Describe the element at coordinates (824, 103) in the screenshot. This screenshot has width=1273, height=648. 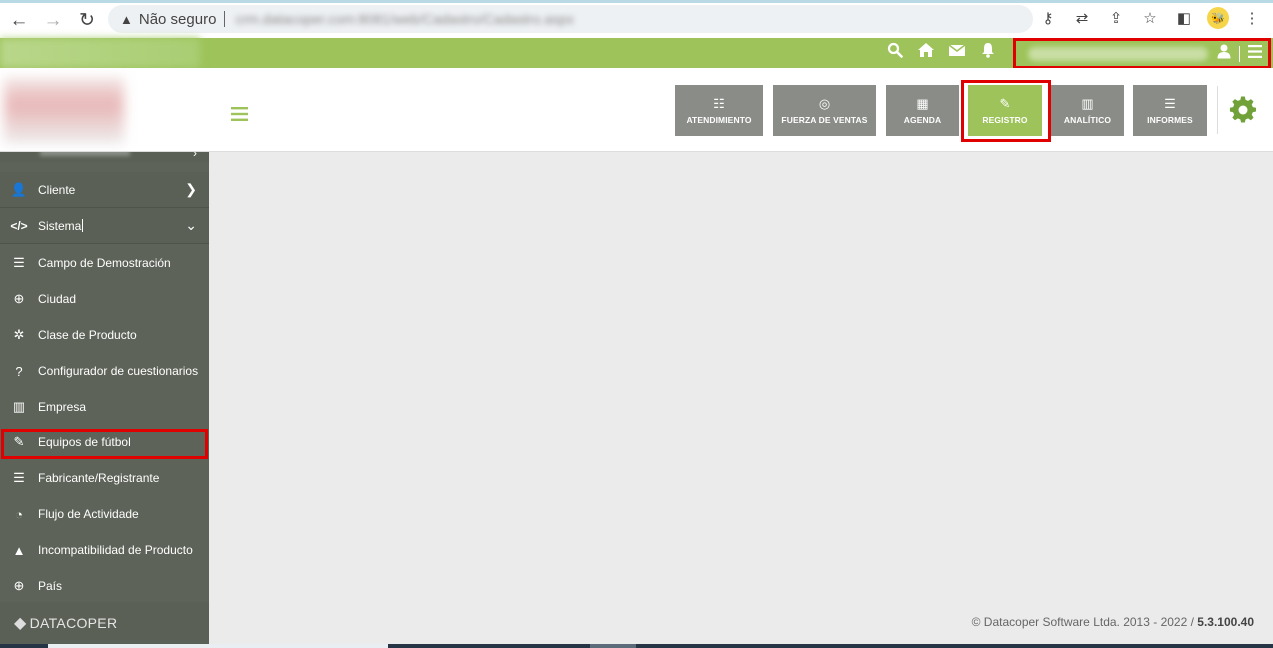
I see `target-icon: ◎` at that location.